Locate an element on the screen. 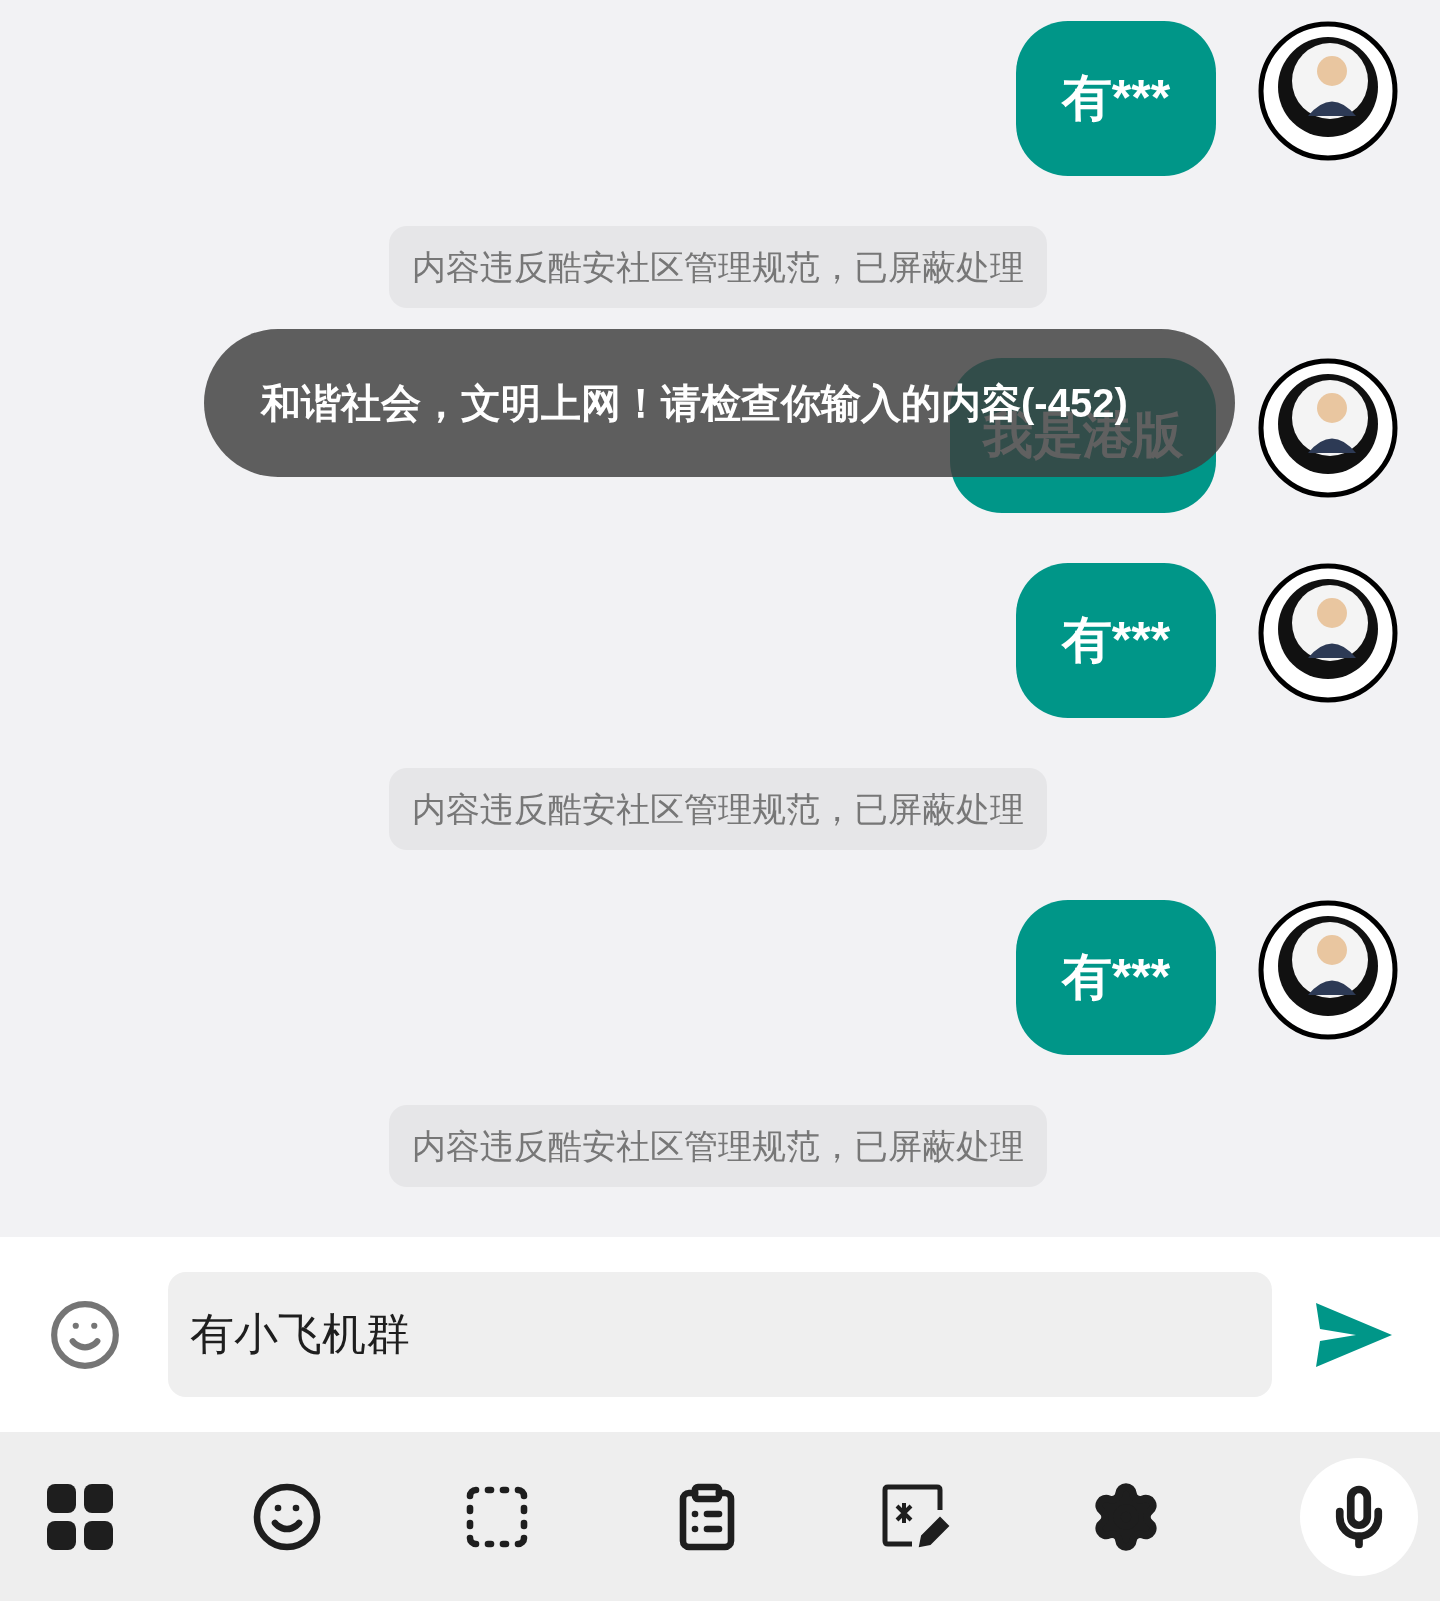  image-edit-icon is located at coordinates (916, 1516).